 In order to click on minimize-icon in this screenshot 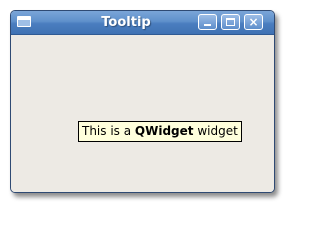, I will do `click(207, 25)`.